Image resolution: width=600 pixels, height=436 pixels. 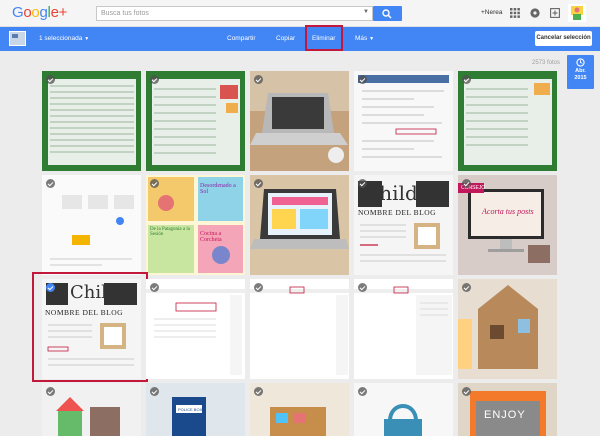 I want to click on selection-count-dropdown: 1 seleccionada ▼, so click(x=64, y=38).